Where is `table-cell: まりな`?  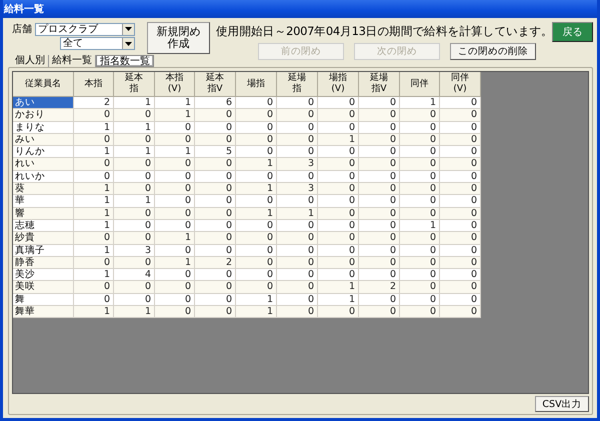 table-cell: まりな is located at coordinates (43, 128).